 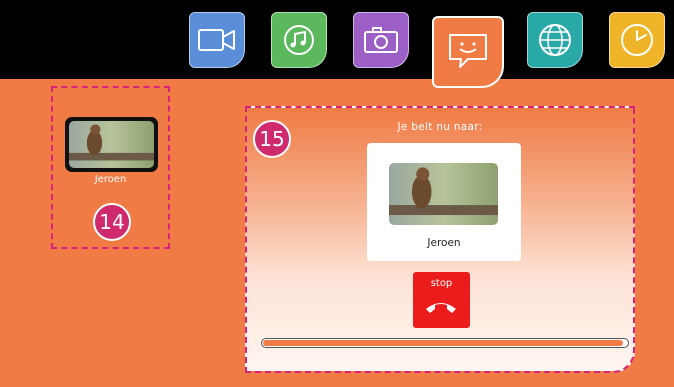 I want to click on tab-music, so click(x=299, y=40).